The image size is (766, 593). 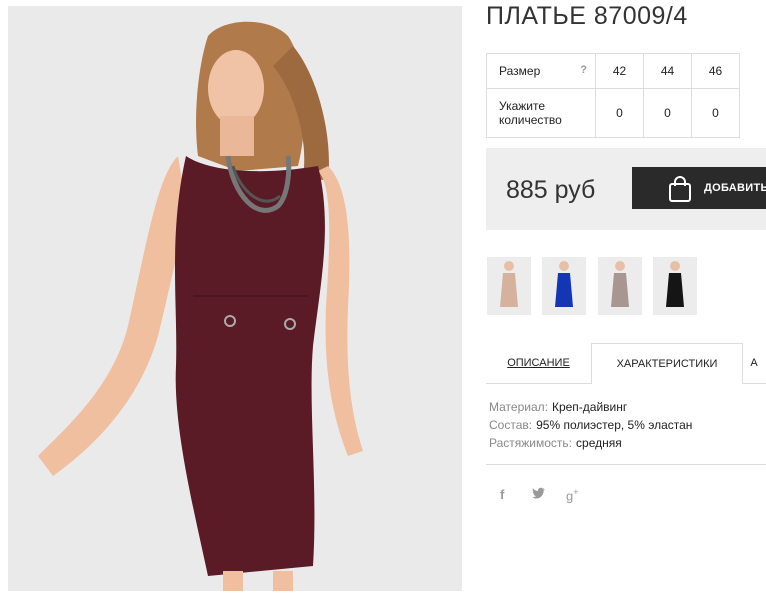 What do you see at coordinates (587, 16) in the screenshot?
I see `product-title: ПЛАТЬЕ 87009/4` at bounding box center [587, 16].